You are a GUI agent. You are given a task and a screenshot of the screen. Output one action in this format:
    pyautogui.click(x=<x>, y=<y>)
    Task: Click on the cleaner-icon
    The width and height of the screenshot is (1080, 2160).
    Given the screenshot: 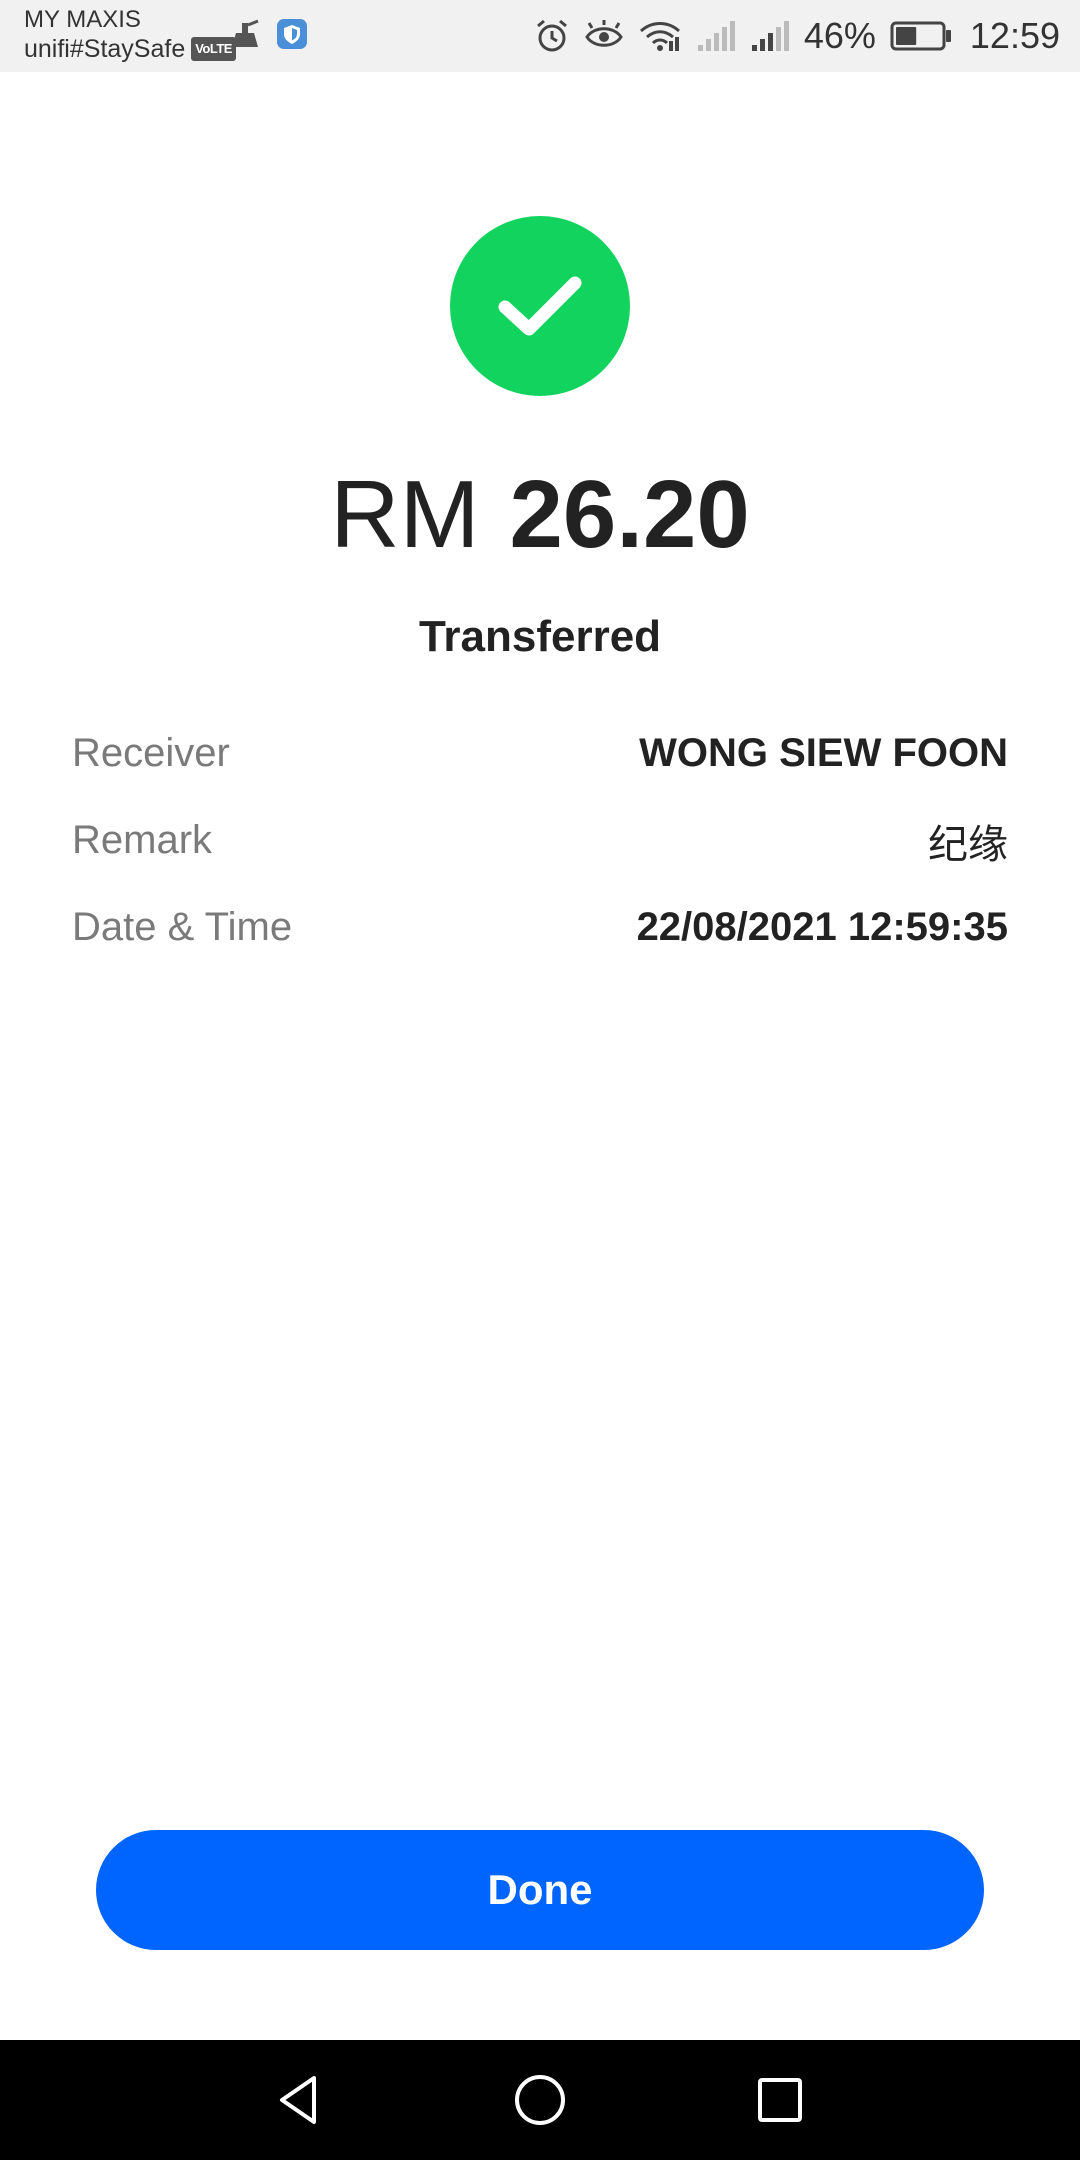 What is the action you would take?
    pyautogui.click(x=245, y=36)
    